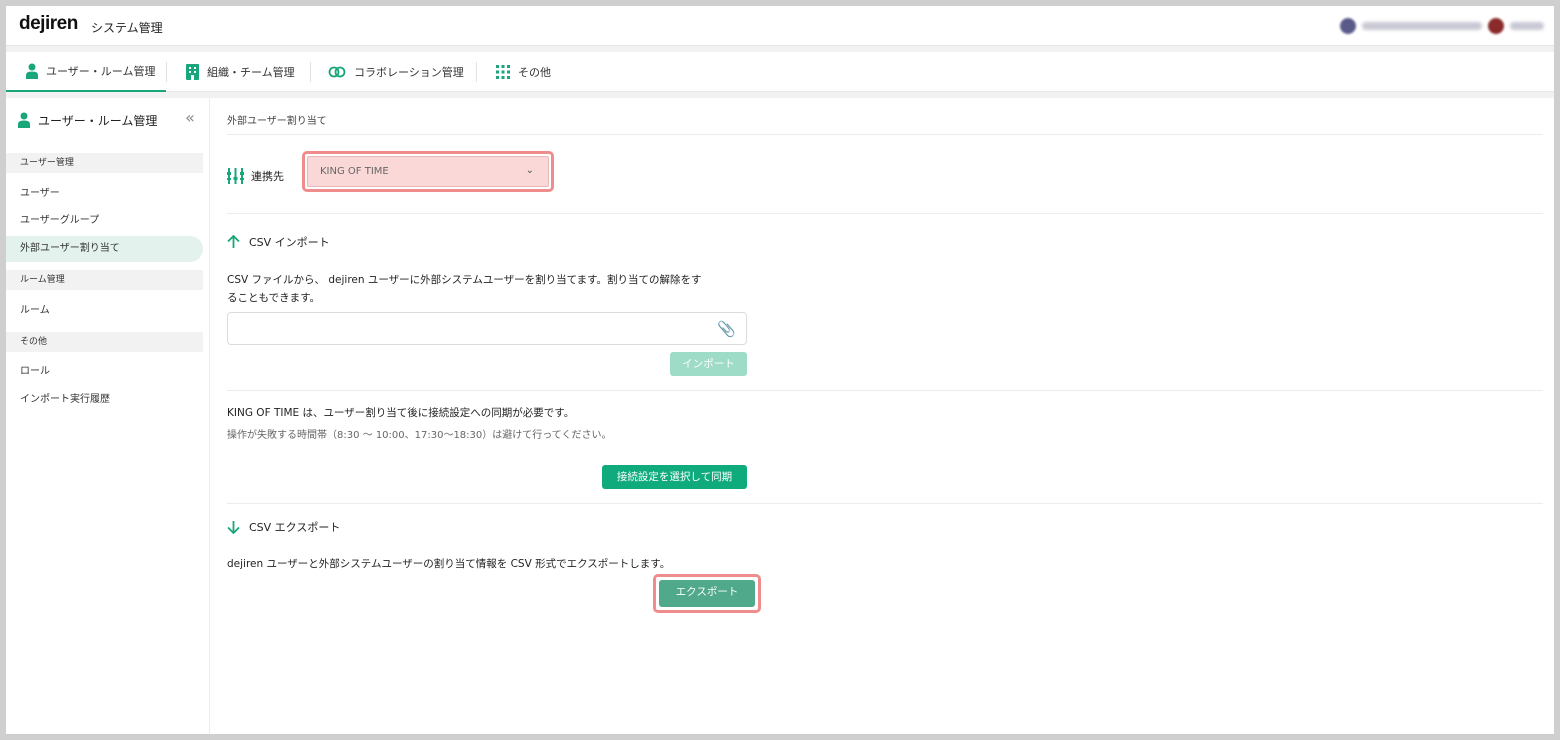 This screenshot has height=740, width=1560. I want to click on integration-icon, so click(235, 176).